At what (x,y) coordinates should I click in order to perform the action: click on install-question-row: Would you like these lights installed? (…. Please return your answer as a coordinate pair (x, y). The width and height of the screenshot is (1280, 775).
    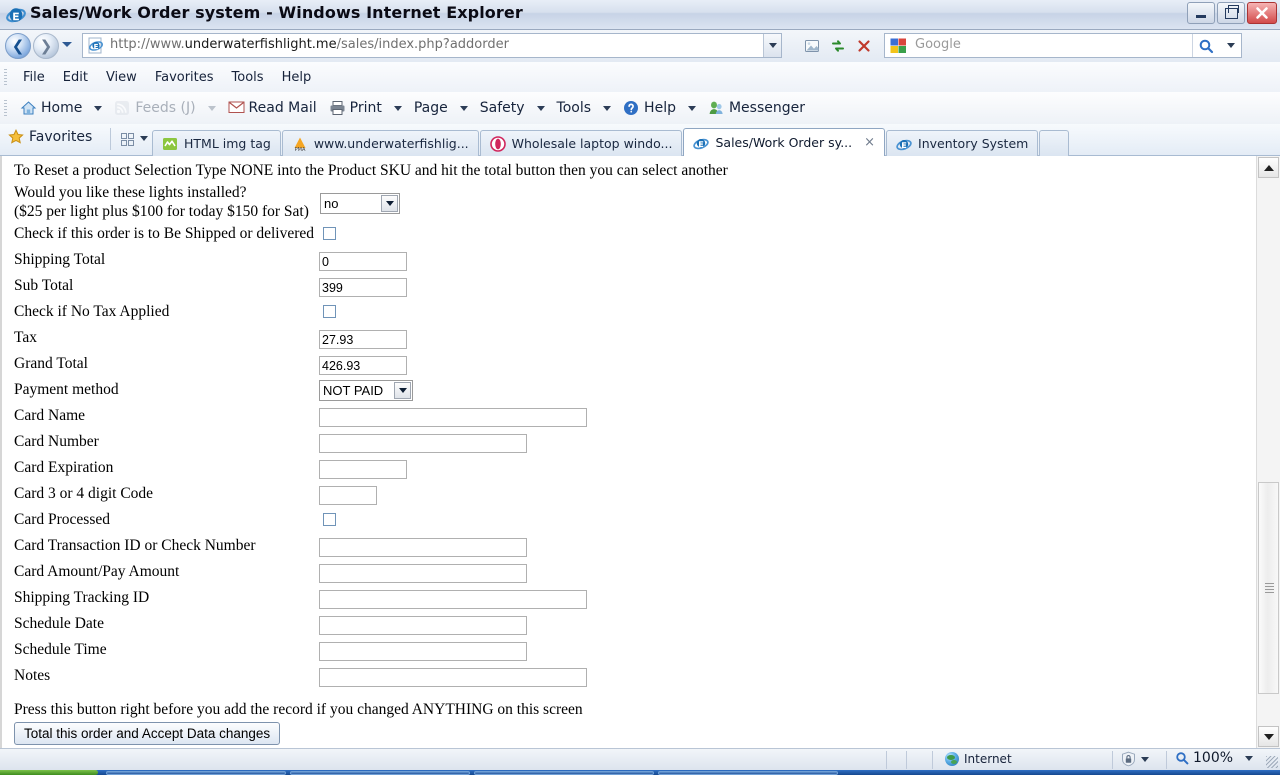
    Looking at the image, I should click on (634, 203).